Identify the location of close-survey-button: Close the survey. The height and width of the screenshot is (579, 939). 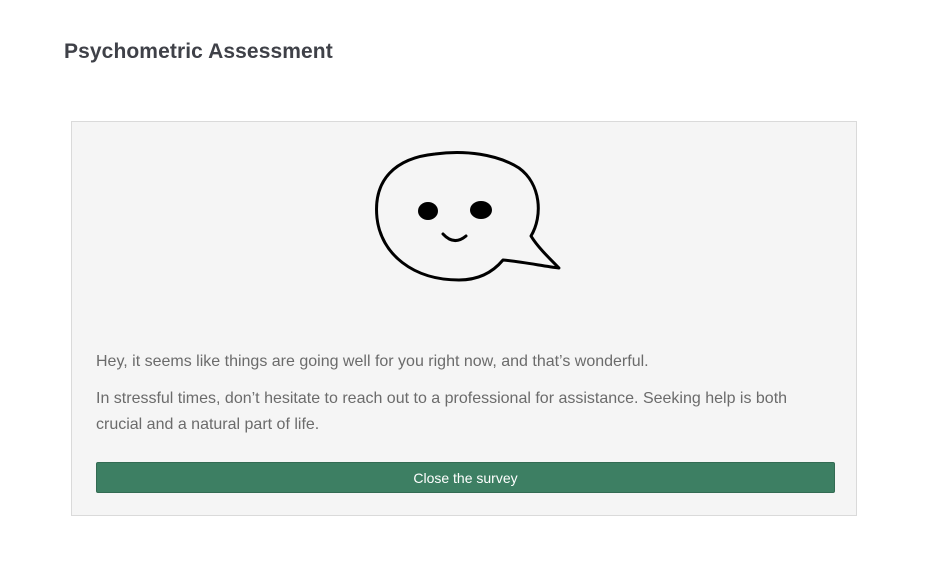
(465, 477).